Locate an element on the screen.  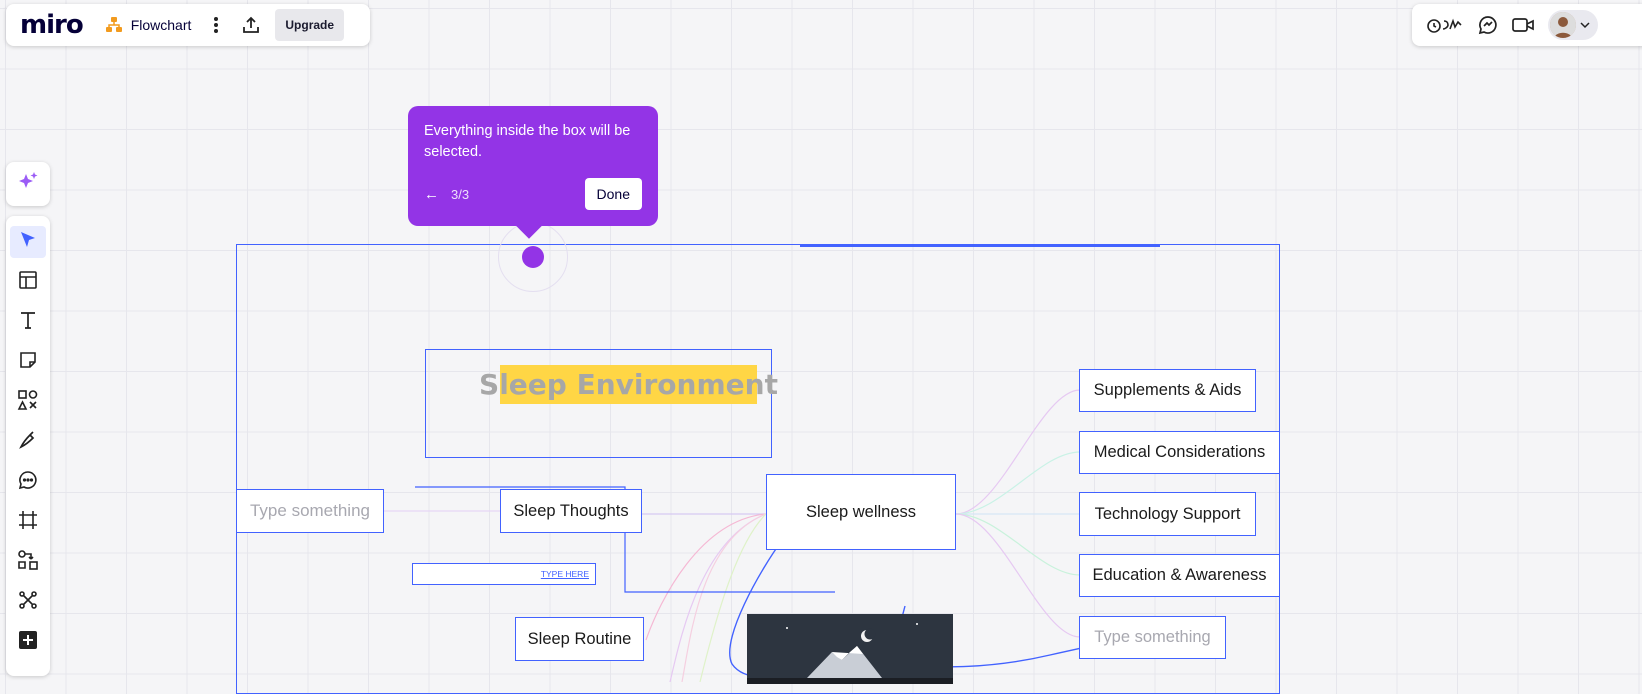
templates-tool is located at coordinates (28, 282).